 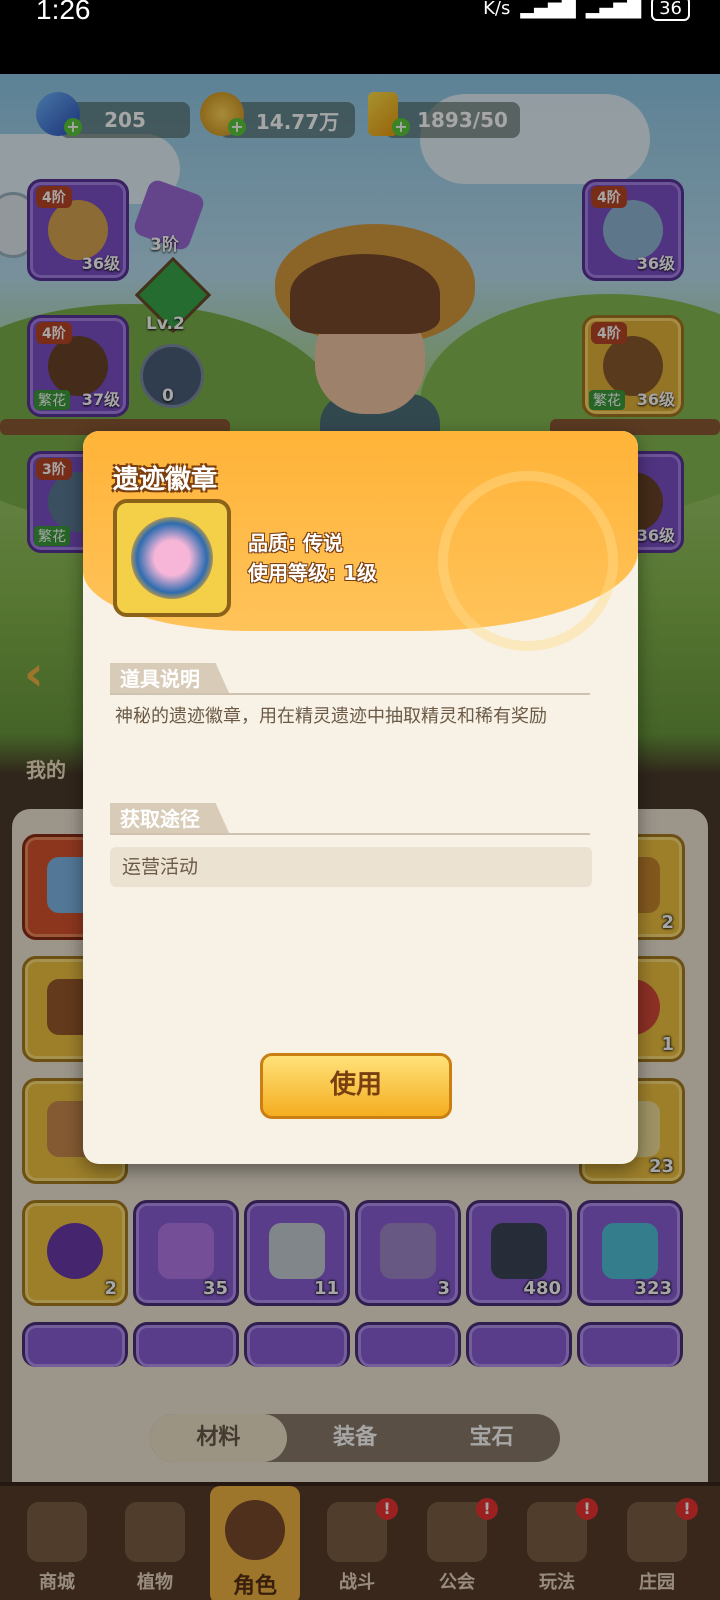 What do you see at coordinates (312, 573) in the screenshot?
I see `item-use-level: 使用等级: 1级` at bounding box center [312, 573].